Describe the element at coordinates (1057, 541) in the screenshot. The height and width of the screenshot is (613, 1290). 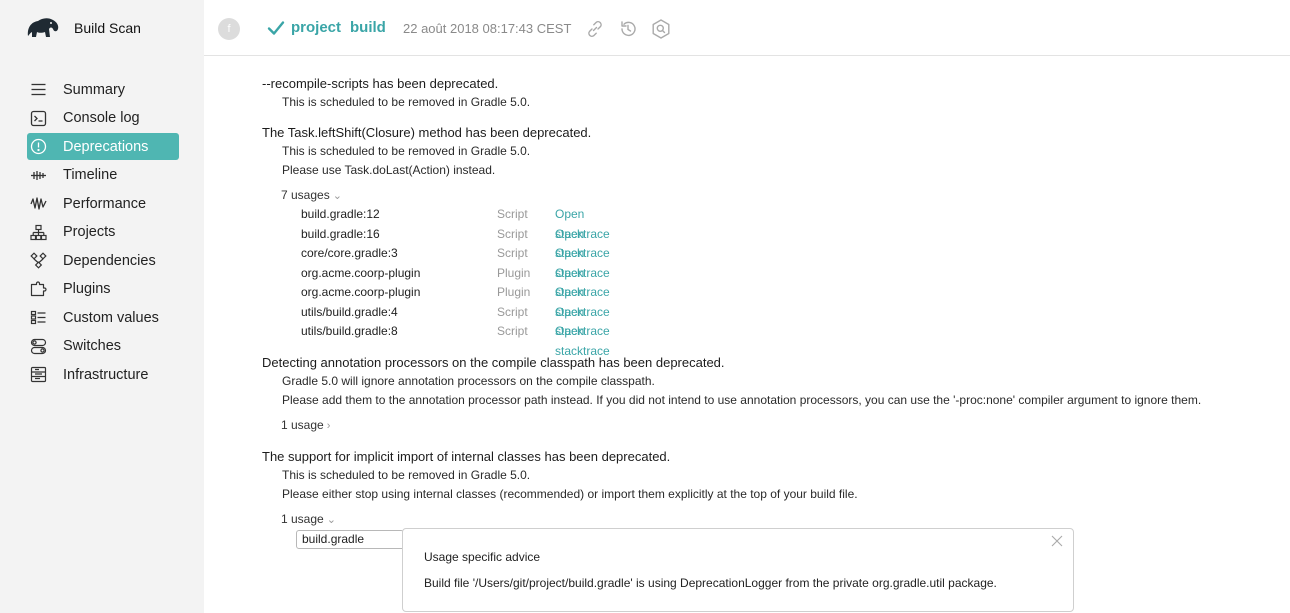
I see `close-icon` at that location.